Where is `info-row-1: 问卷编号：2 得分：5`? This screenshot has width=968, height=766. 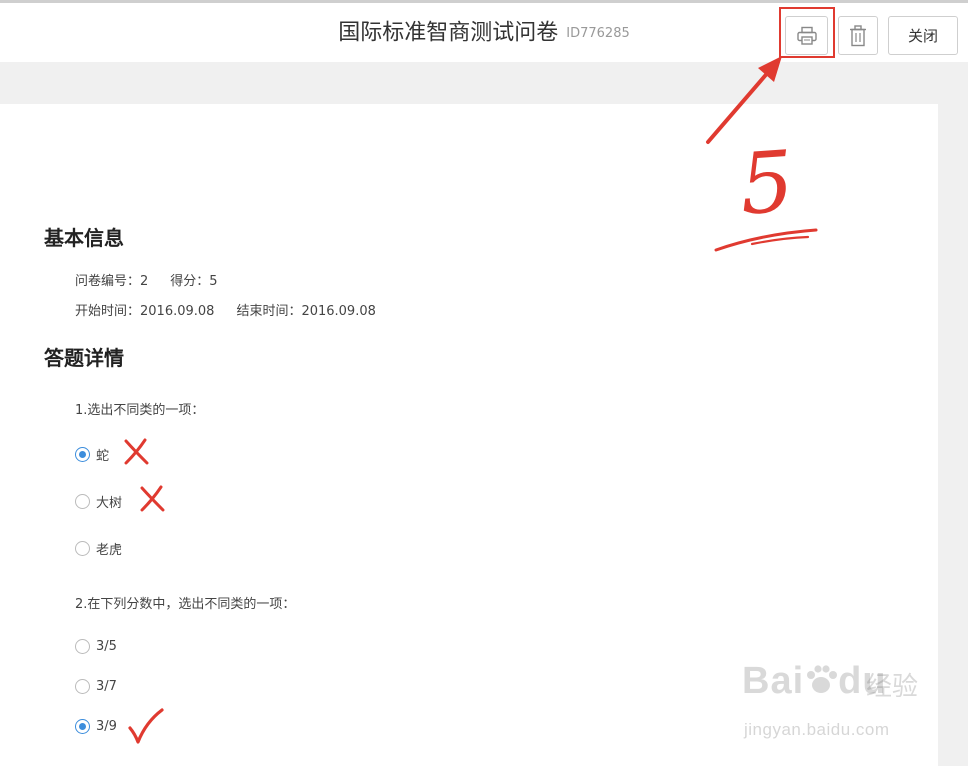
info-row-1: 问卷编号：2 得分：5 is located at coordinates (146, 279).